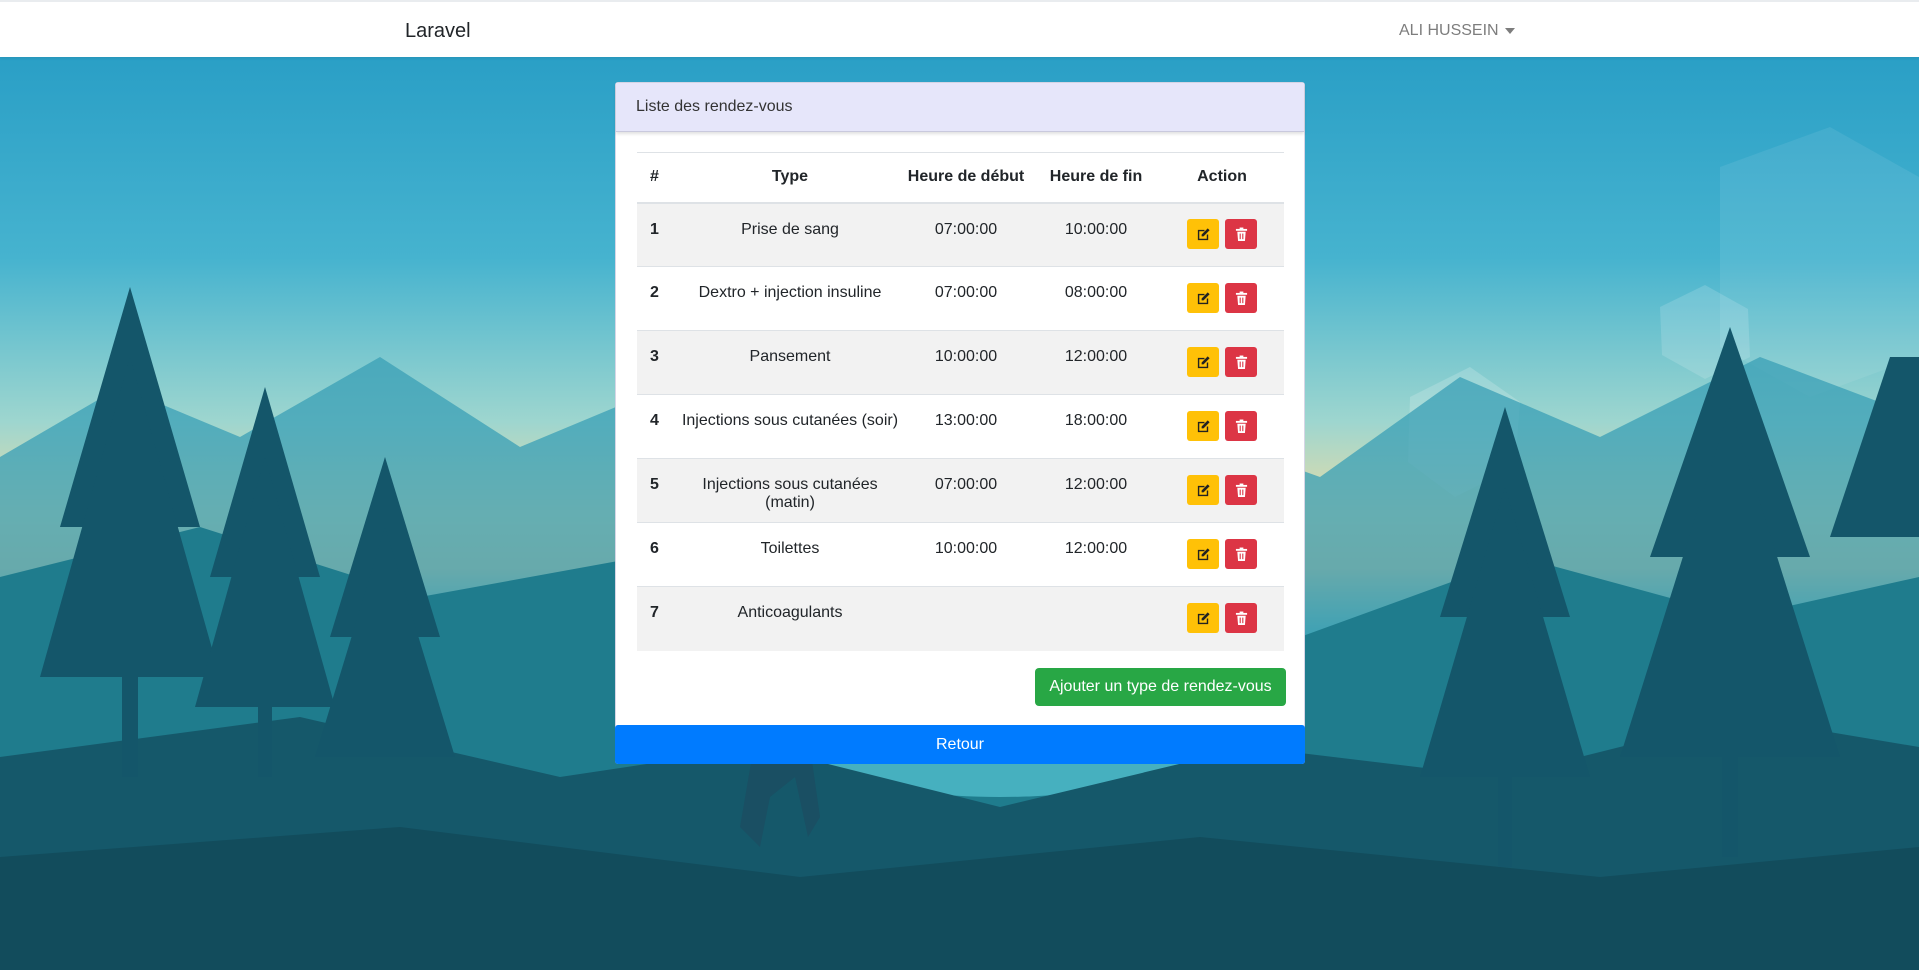  I want to click on row-type: Injections sous cutanées (soir), so click(790, 420).